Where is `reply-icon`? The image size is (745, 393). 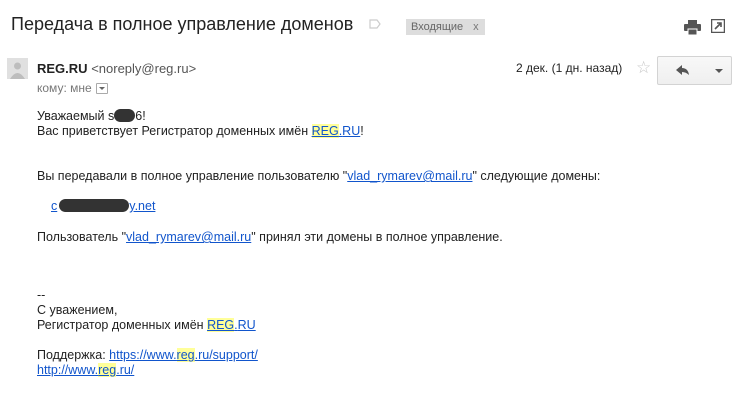 reply-icon is located at coordinates (682, 70).